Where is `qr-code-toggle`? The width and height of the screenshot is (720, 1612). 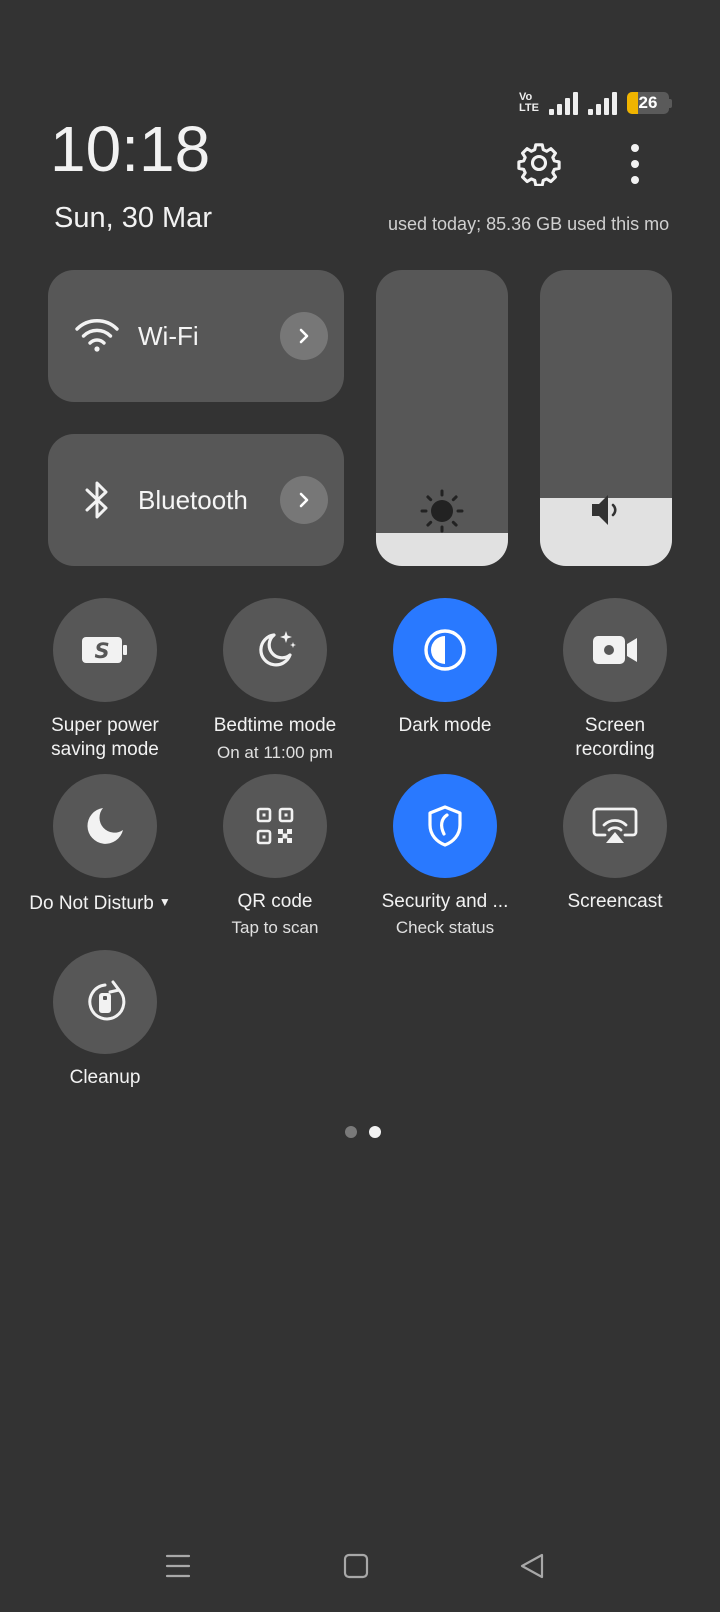
qr-code-toggle is located at coordinates (275, 826).